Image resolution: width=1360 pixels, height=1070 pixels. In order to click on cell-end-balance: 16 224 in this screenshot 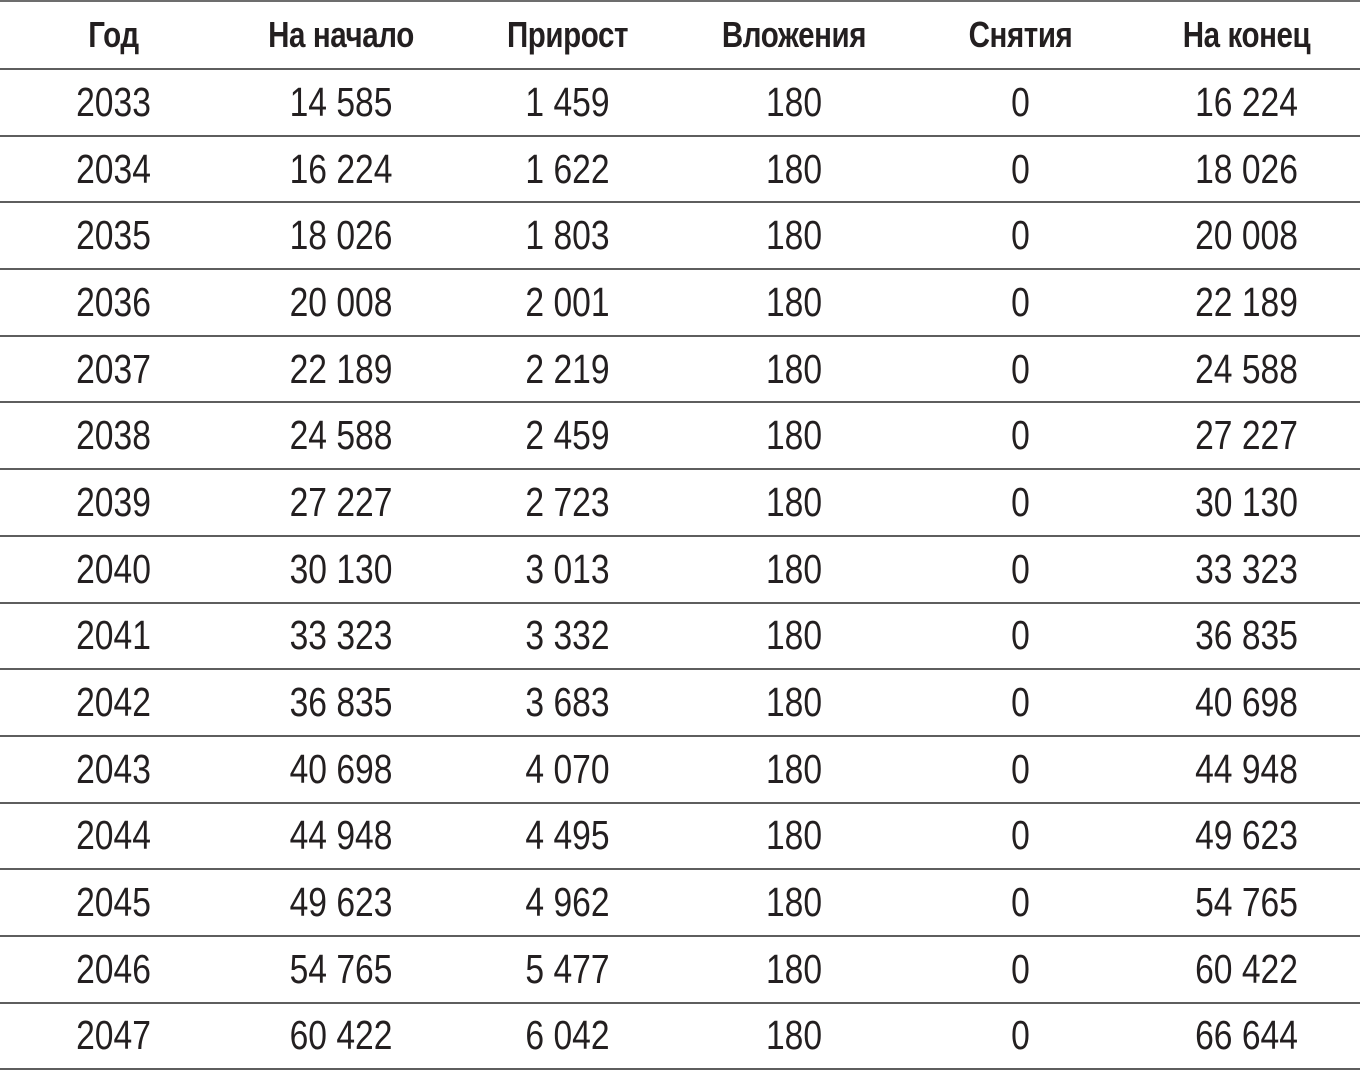, I will do `click(1246, 101)`.